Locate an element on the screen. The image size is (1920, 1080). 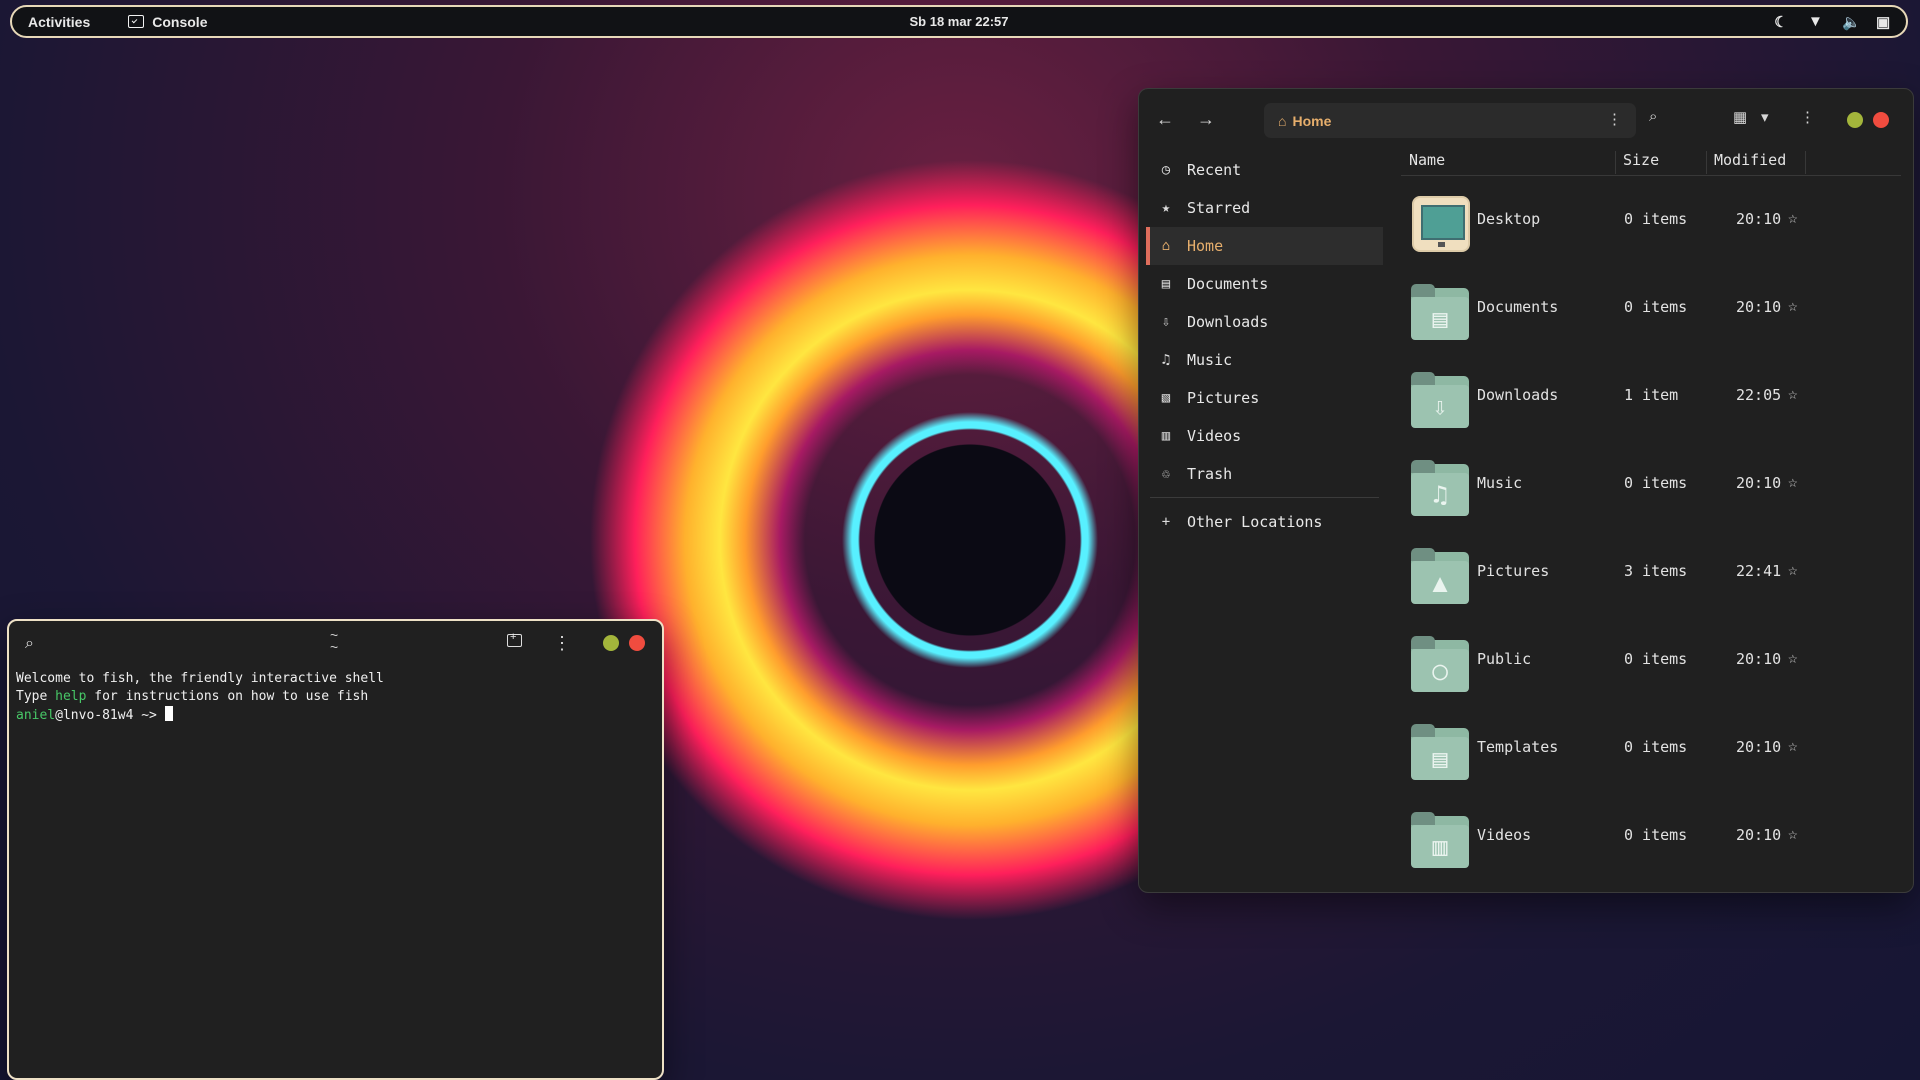
home-icon: ⌂ is located at coordinates (1166, 246).